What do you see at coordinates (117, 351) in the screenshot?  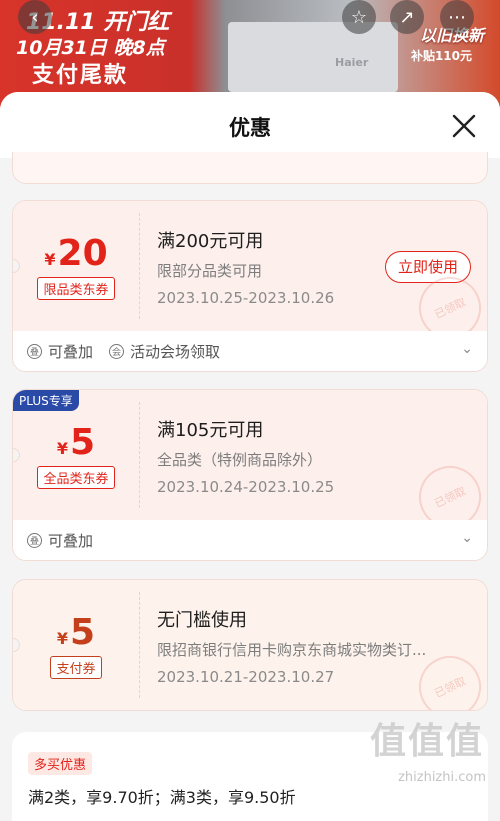 I see `venue-icon: 会` at bounding box center [117, 351].